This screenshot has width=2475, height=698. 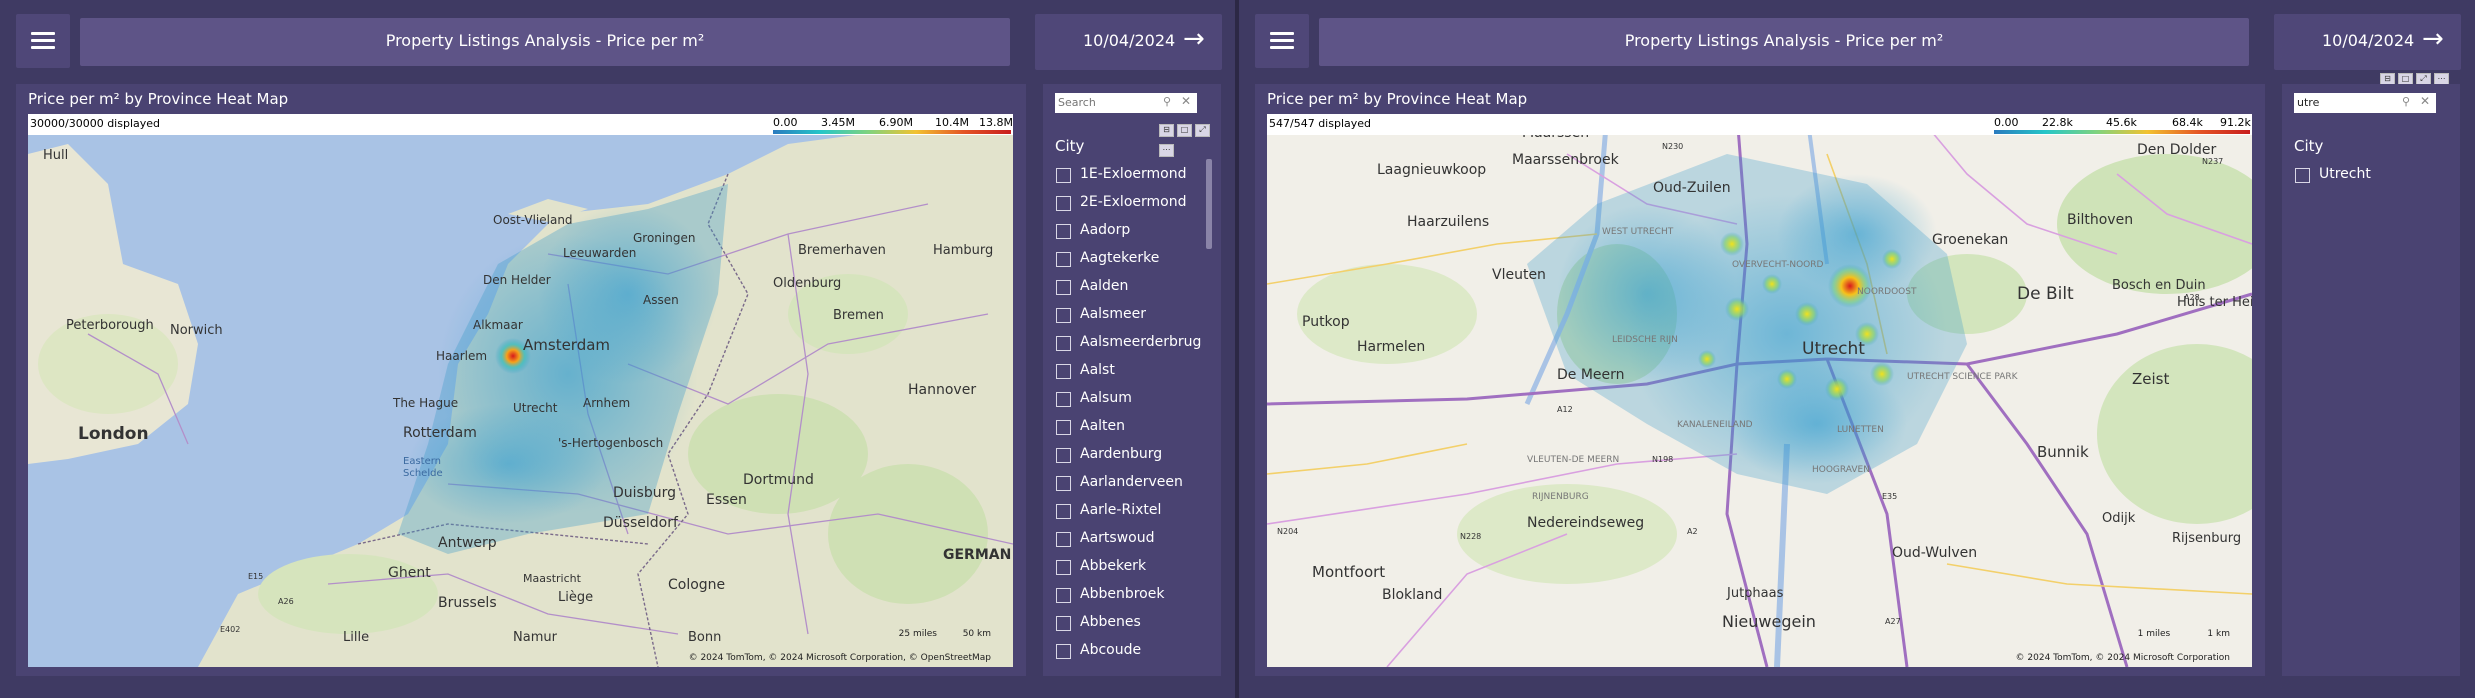 What do you see at coordinates (1127, 288) in the screenshot?
I see `slicer-item: Aalden` at bounding box center [1127, 288].